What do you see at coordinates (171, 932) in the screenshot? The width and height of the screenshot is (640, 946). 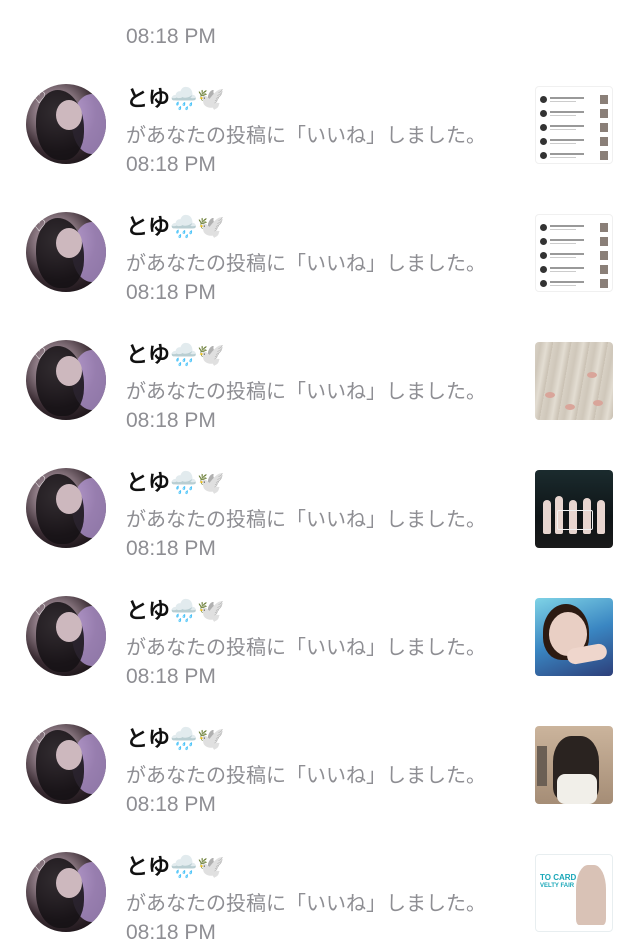 I see `notification-time: 08:18 PM` at bounding box center [171, 932].